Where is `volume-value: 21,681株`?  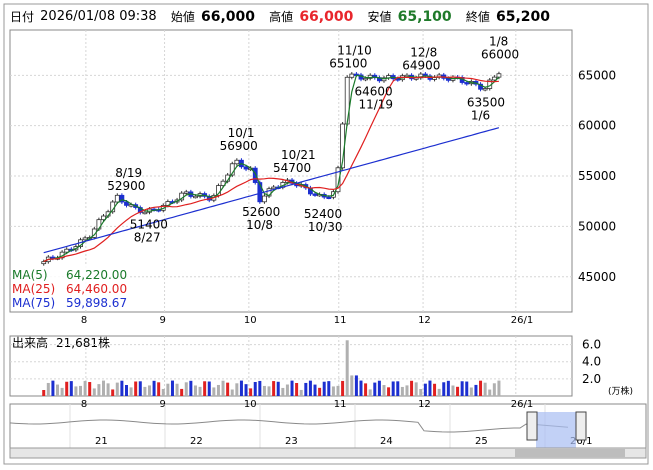 volume-value: 21,681株 is located at coordinates (83, 342).